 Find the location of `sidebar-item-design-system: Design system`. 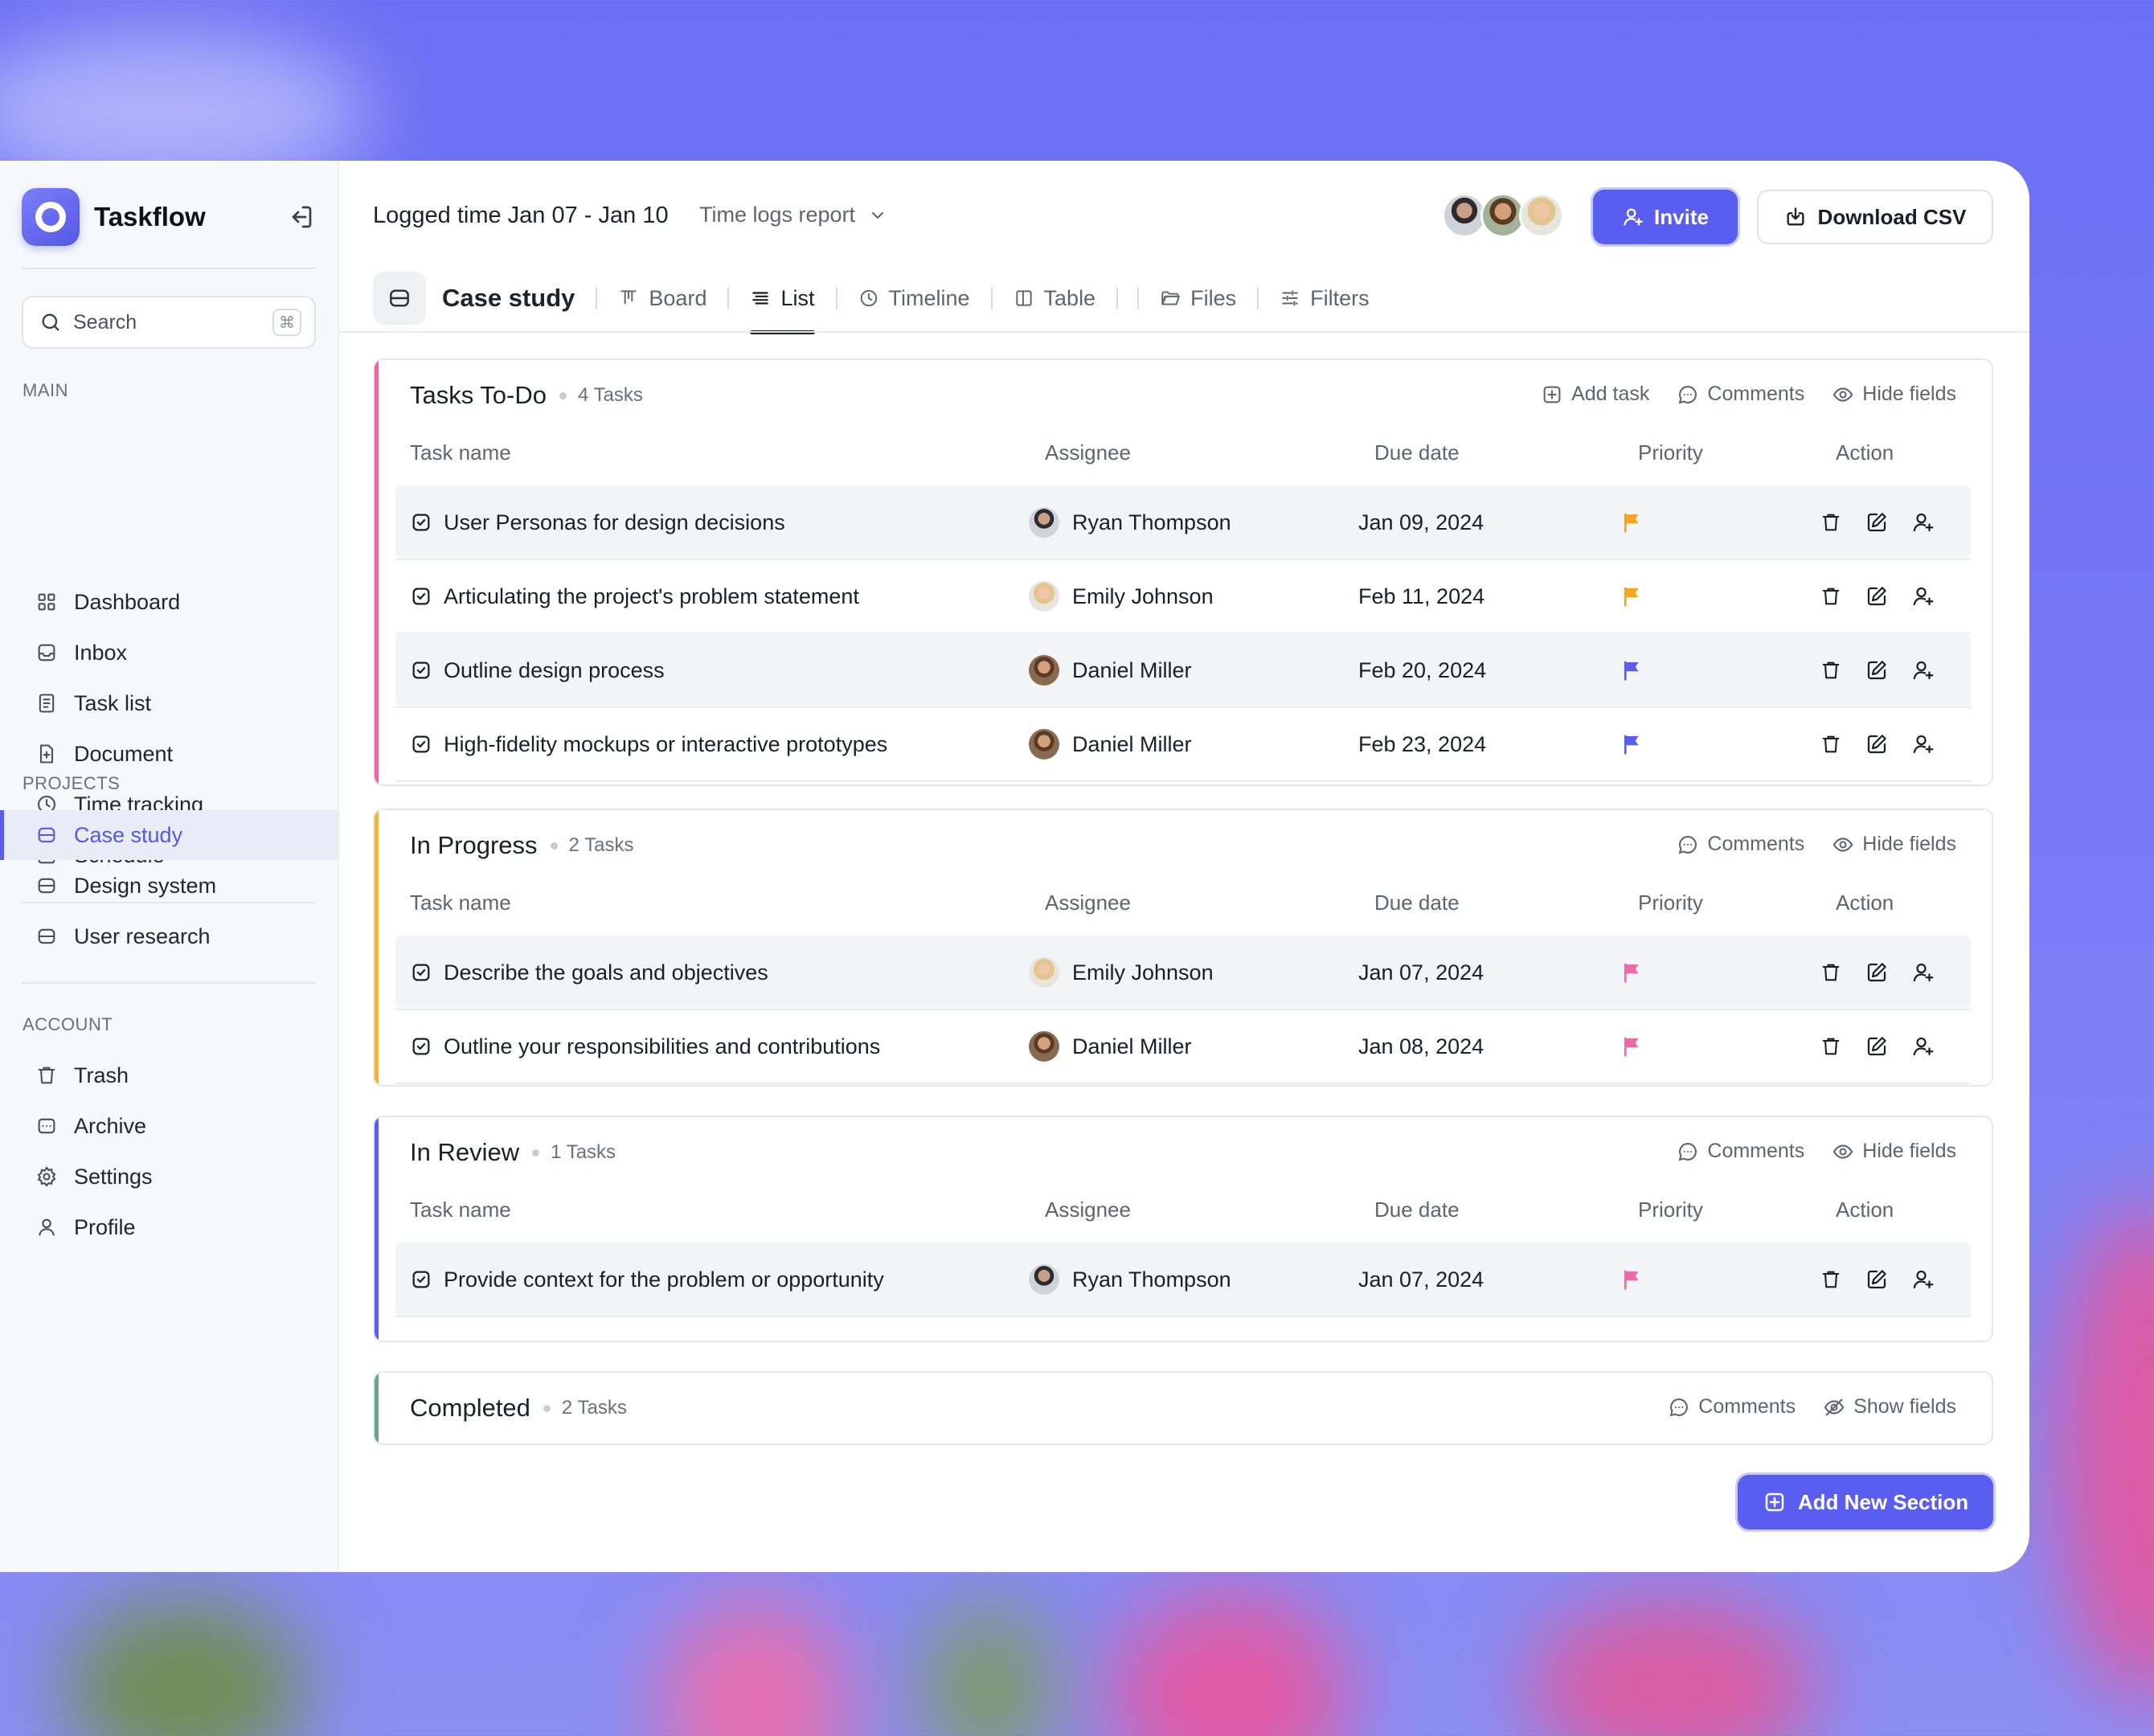

sidebar-item-design-system: Design system is located at coordinates (169, 886).